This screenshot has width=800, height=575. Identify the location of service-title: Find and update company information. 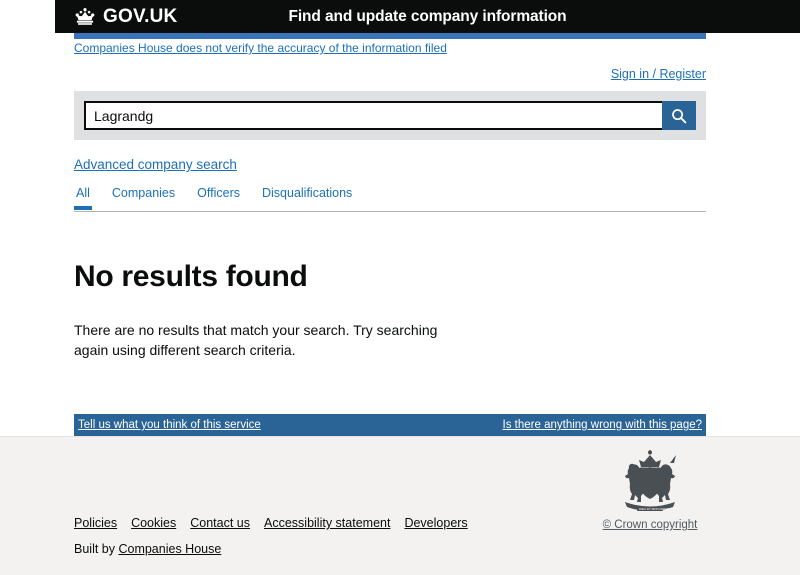
(427, 16).